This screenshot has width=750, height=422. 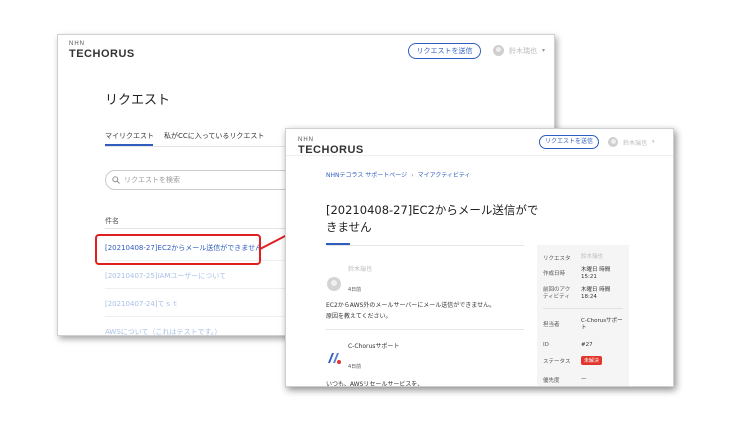 I want to click on request-row-link: [20210407-24]てｓｔ, so click(x=142, y=304).